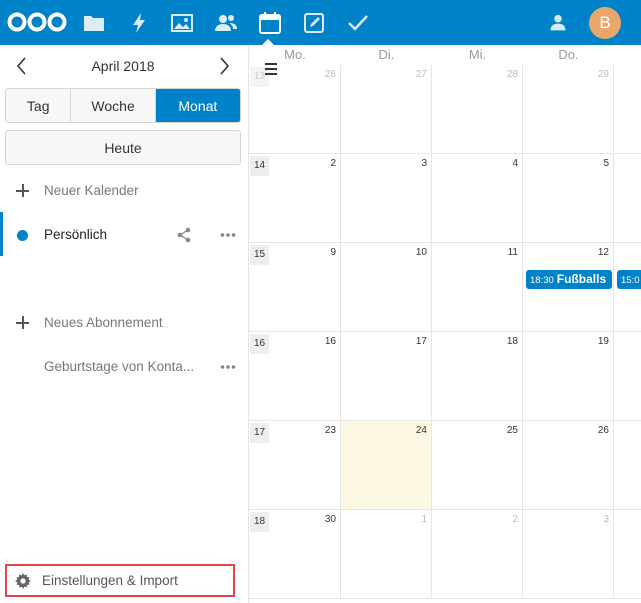 This screenshot has height=603, width=641. Describe the element at coordinates (512, 252) in the screenshot. I see `day-number: 11` at that location.